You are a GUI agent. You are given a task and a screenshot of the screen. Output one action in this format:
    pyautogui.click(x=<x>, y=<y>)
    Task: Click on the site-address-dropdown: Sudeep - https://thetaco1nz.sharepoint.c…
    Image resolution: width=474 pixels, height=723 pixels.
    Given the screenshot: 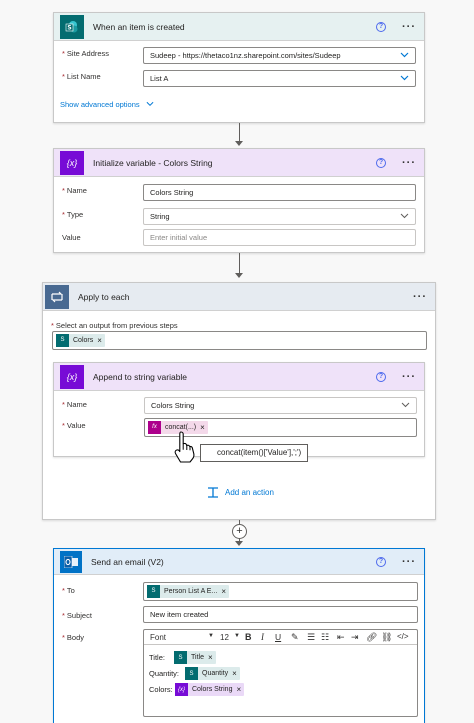 What is the action you would take?
    pyautogui.click(x=279, y=55)
    